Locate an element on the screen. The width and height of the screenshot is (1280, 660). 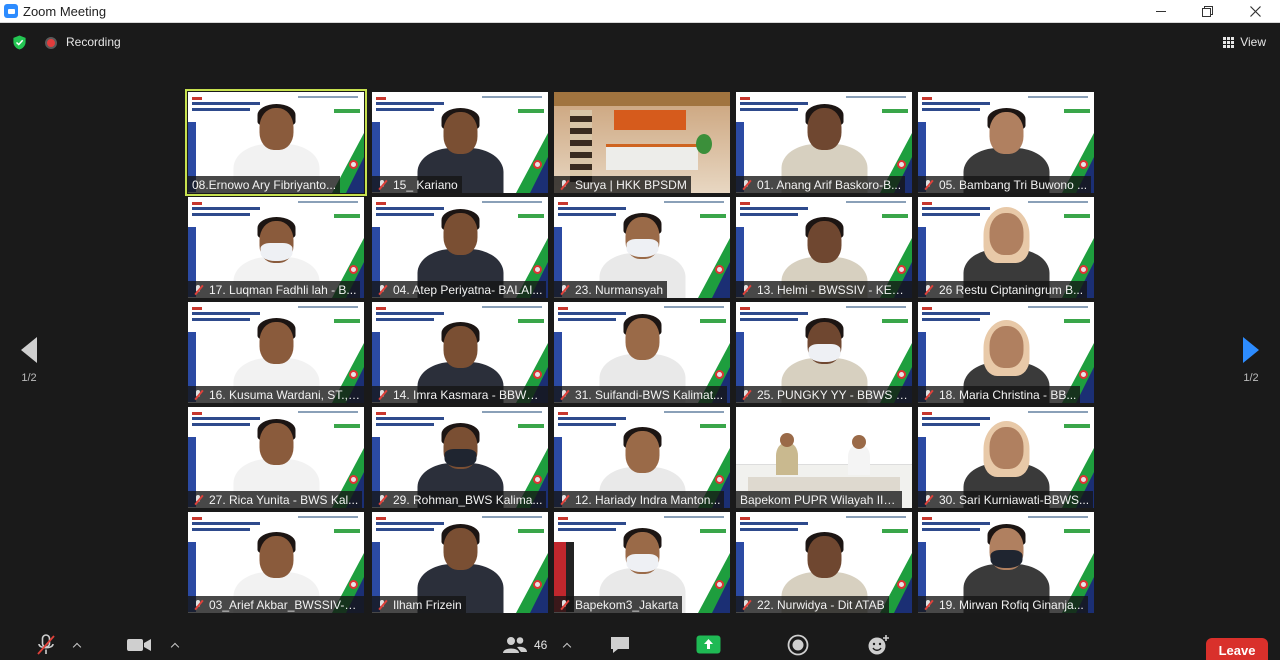
video-options-button is located at coordinates (175, 644).